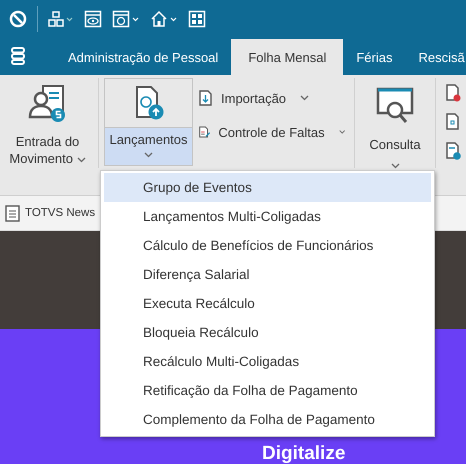 Image resolution: width=466 pixels, height=464 pixels. I want to click on grid-icon, so click(197, 19).